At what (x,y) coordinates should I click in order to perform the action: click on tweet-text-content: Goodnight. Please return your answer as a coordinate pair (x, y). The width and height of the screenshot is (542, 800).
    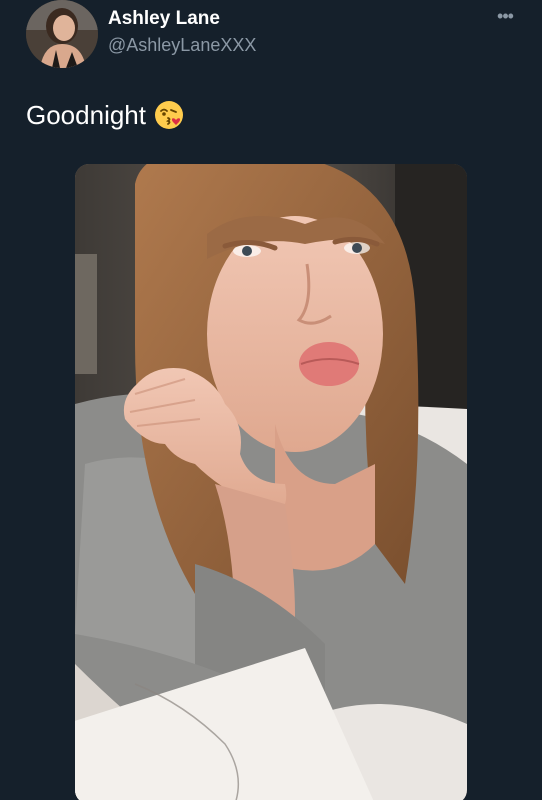
    Looking at the image, I should click on (86, 115).